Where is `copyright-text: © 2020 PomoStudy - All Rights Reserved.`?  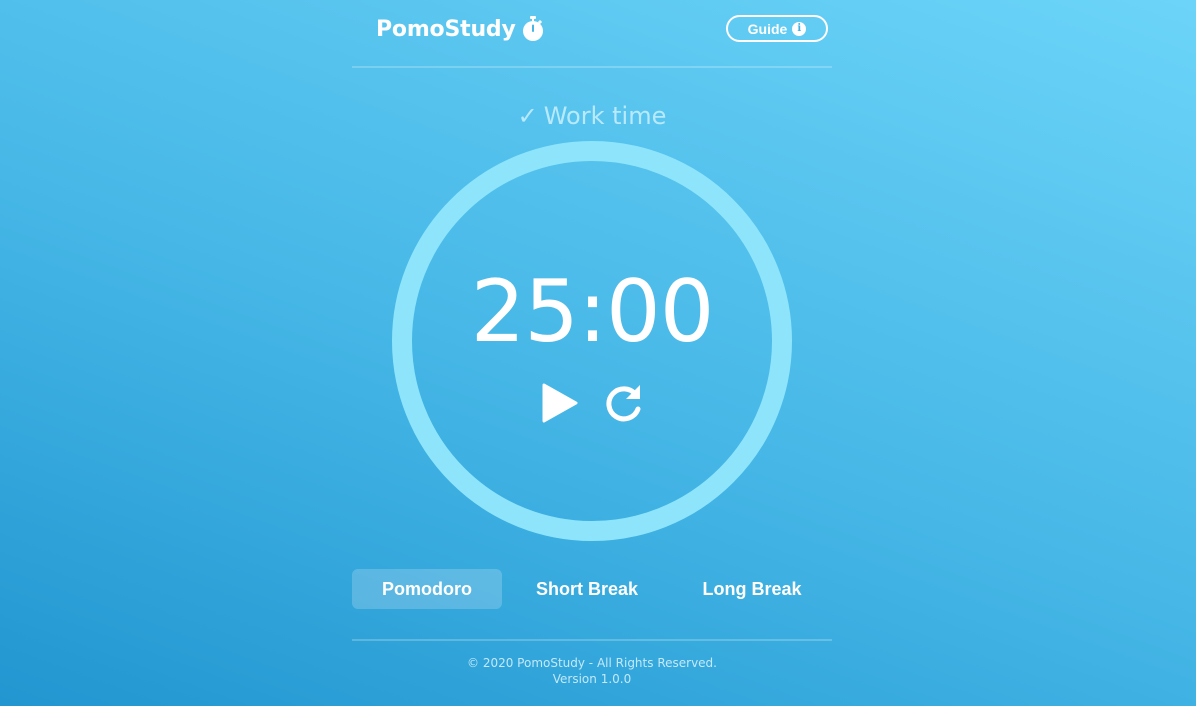
copyright-text: © 2020 PomoStudy - All Rights Reserved. is located at coordinates (592, 663).